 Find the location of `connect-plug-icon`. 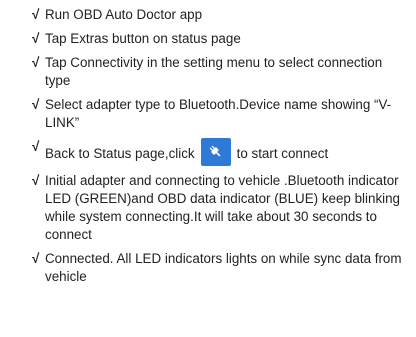

connect-plug-icon is located at coordinates (215, 151).